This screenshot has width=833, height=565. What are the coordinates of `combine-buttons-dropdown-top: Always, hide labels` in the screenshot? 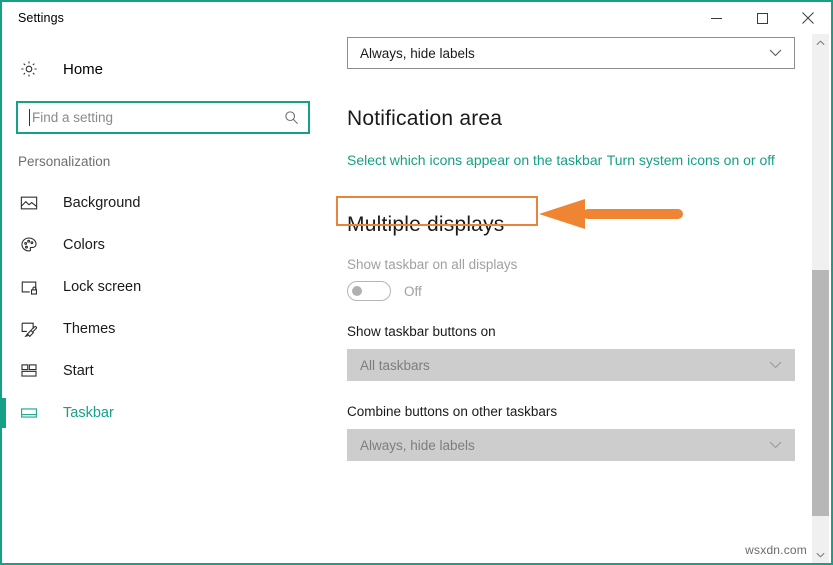 It's located at (571, 53).